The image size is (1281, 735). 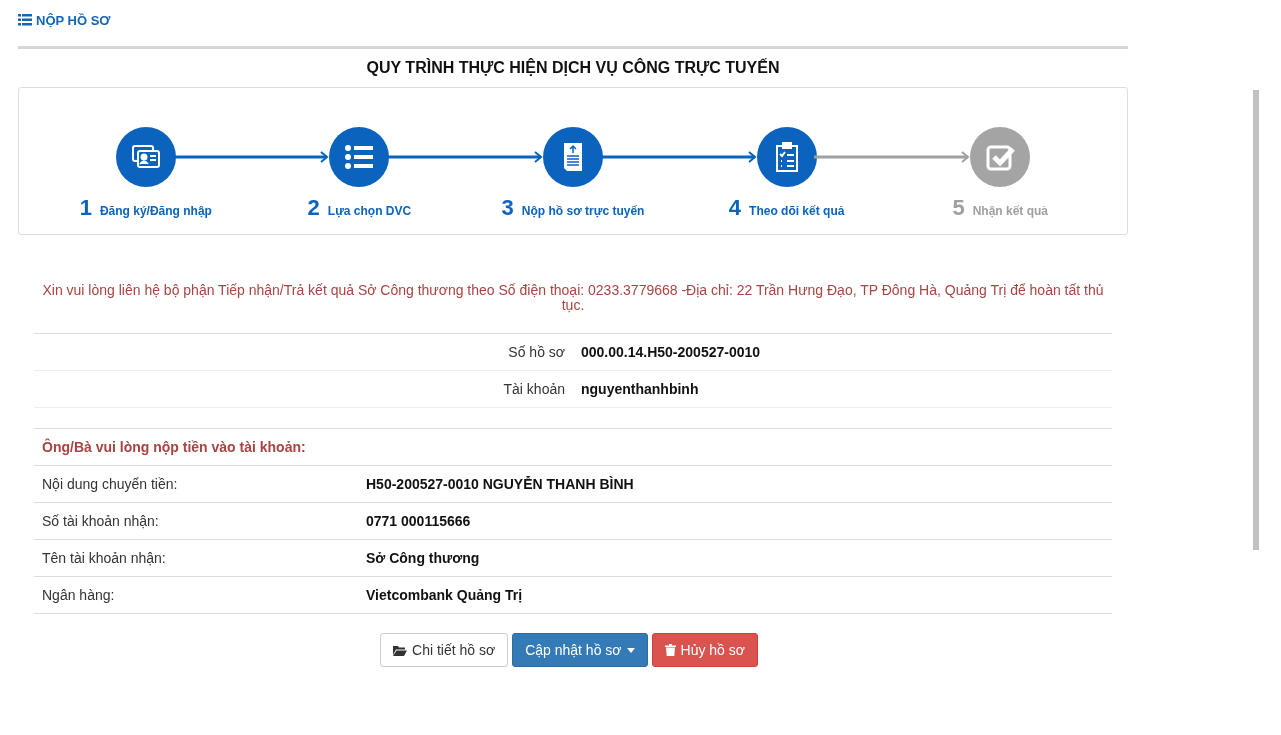 I want to click on step-label: Nộp hồ sơ trực tuyến, so click(x=583, y=211).